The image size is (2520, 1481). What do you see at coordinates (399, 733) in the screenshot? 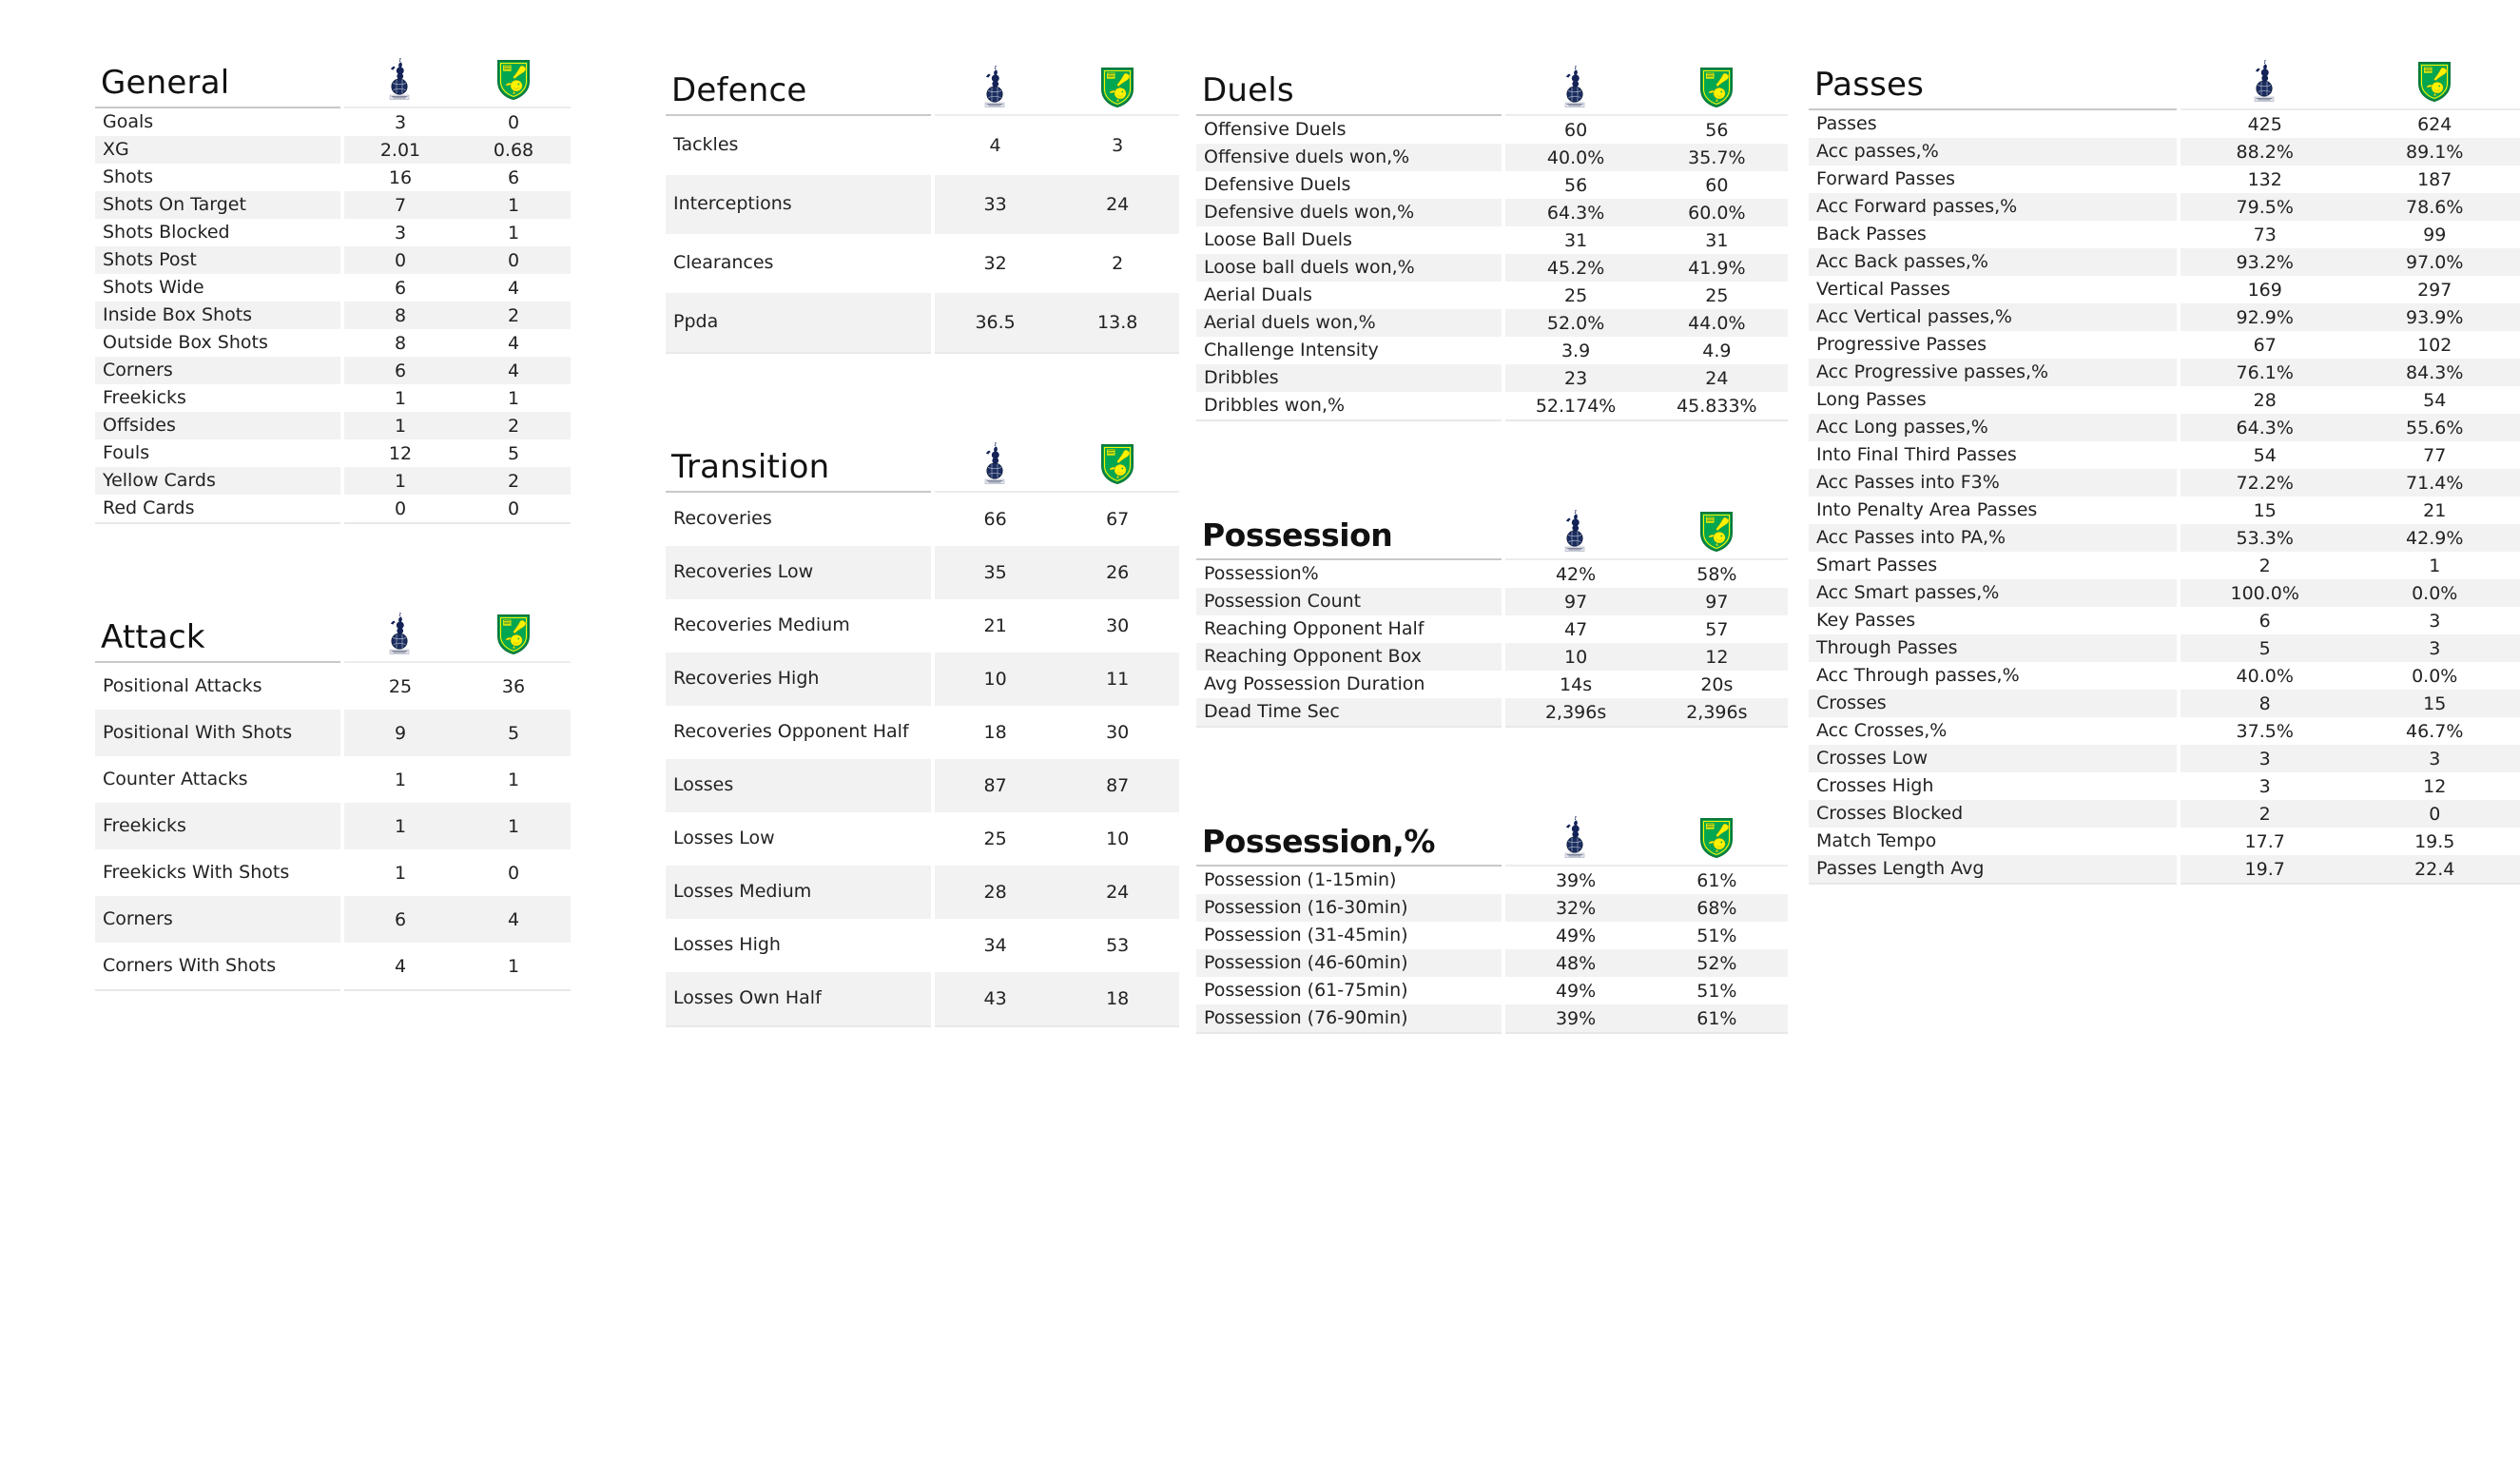
I see `home-team-value: 9` at bounding box center [399, 733].